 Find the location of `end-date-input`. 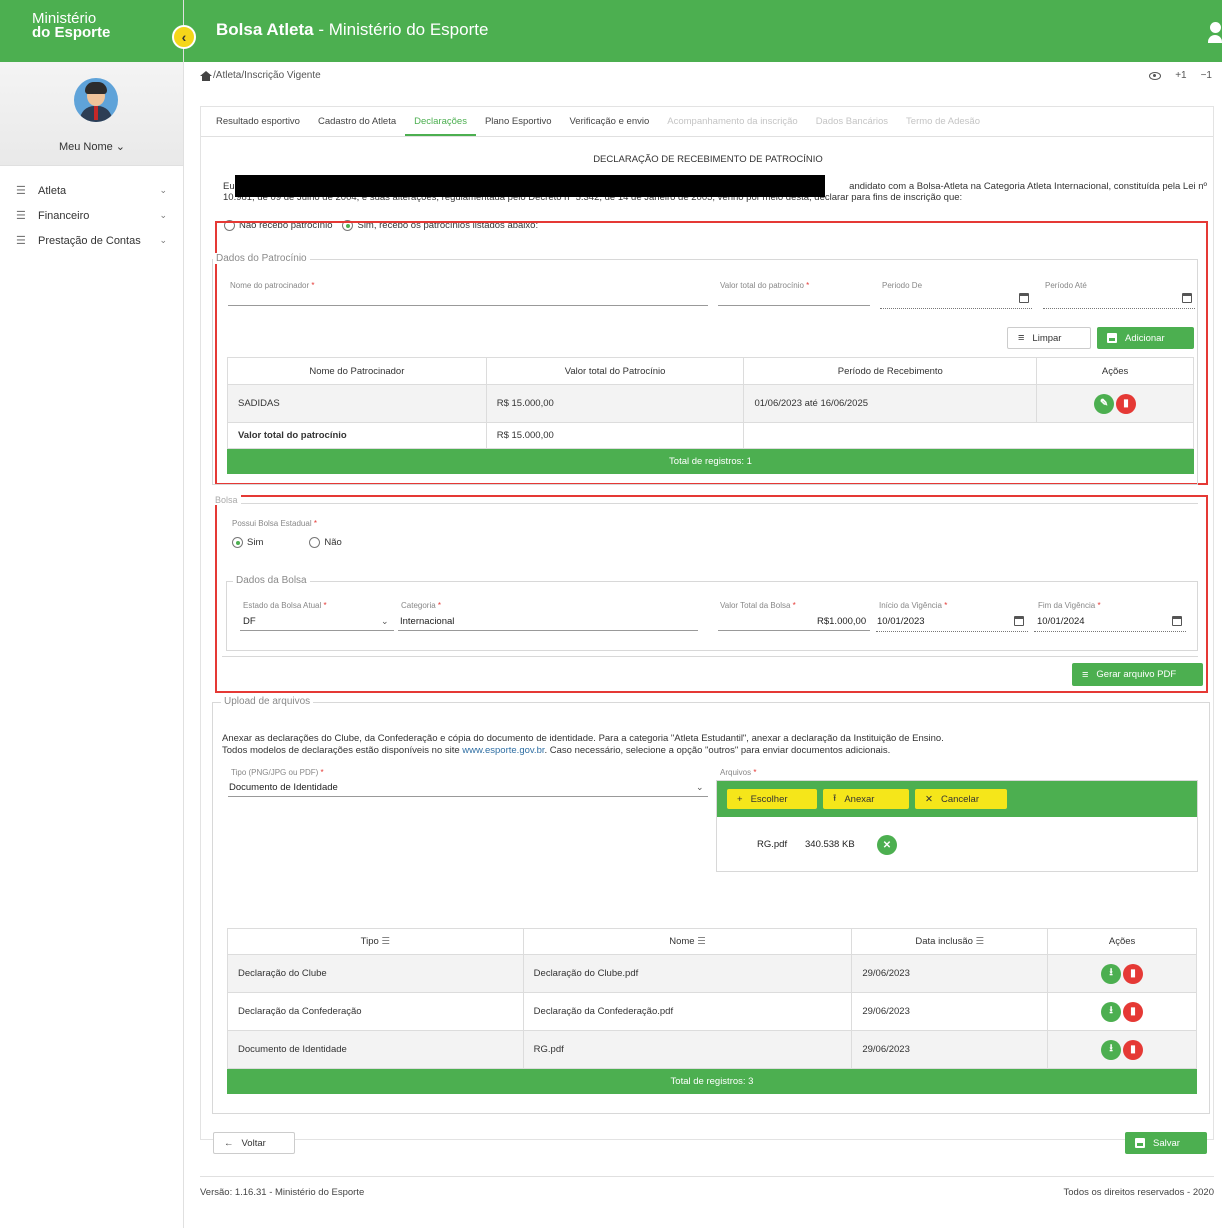

end-date-input is located at coordinates (1110, 631).